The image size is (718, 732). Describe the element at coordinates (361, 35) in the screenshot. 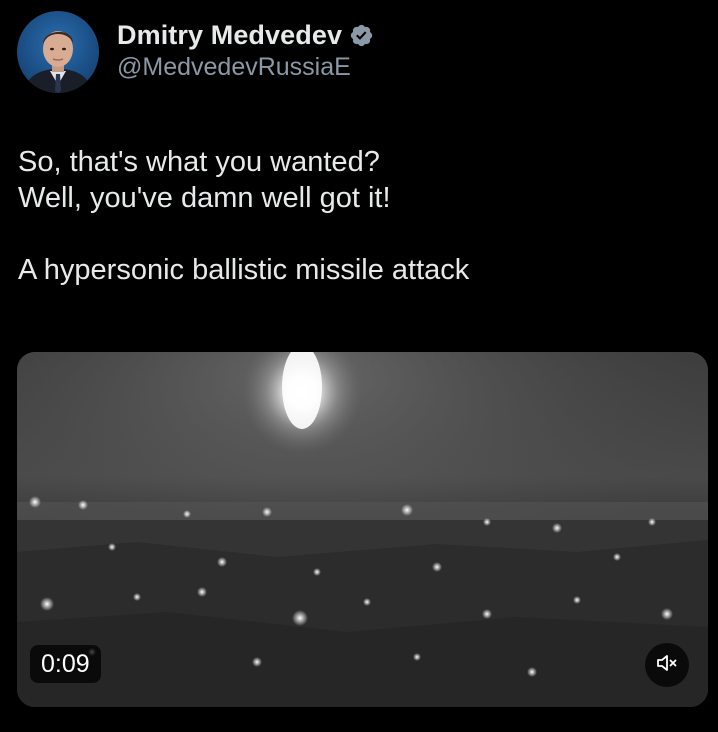

I see `verified-badge-icon` at that location.